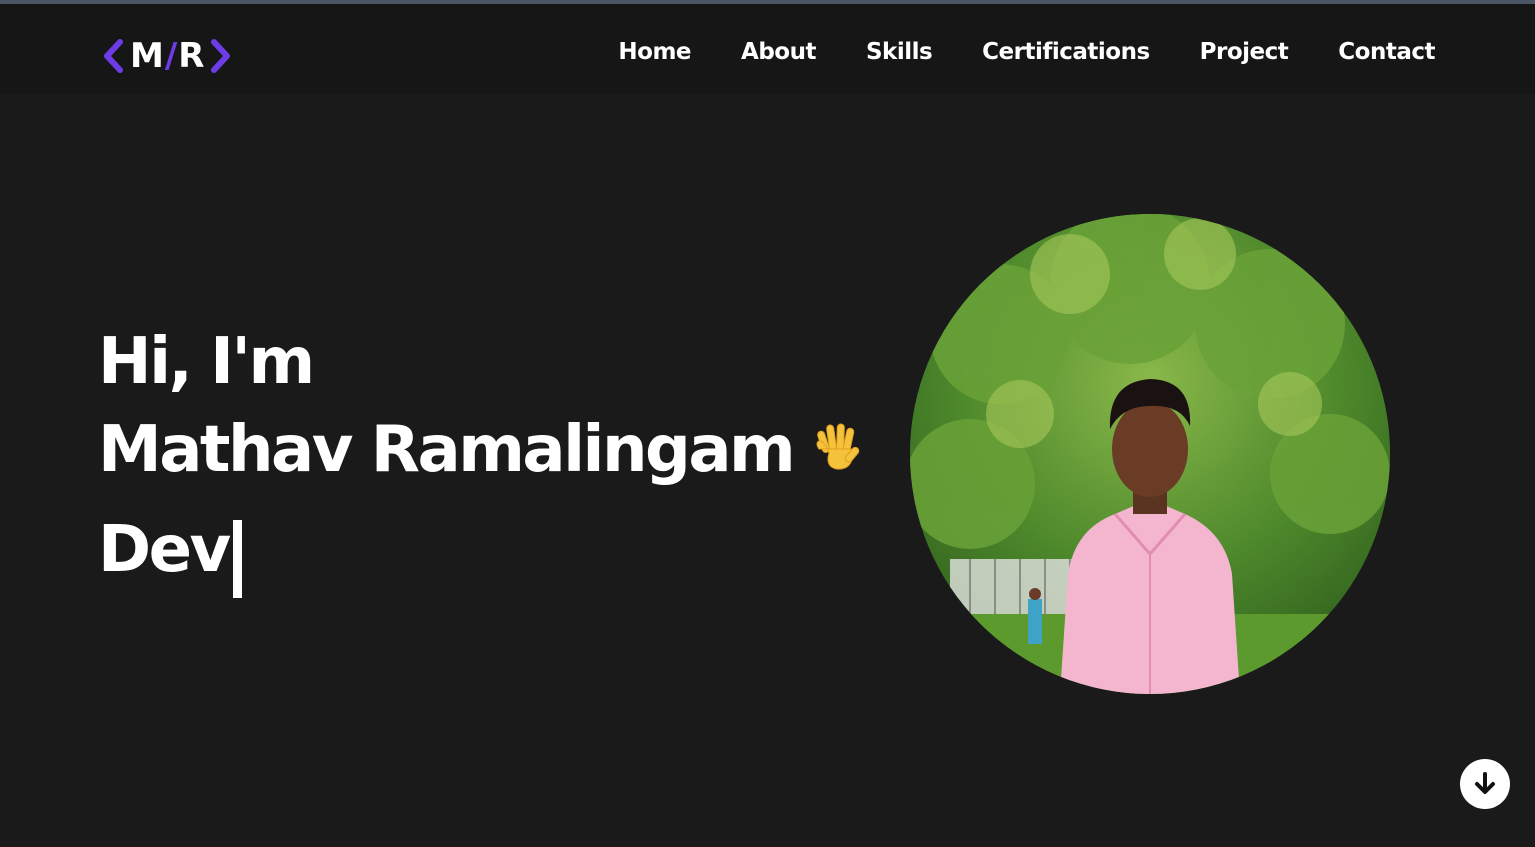 The width and height of the screenshot is (1535, 847). What do you see at coordinates (191, 56) in the screenshot?
I see `logo-letter-r: R` at bounding box center [191, 56].